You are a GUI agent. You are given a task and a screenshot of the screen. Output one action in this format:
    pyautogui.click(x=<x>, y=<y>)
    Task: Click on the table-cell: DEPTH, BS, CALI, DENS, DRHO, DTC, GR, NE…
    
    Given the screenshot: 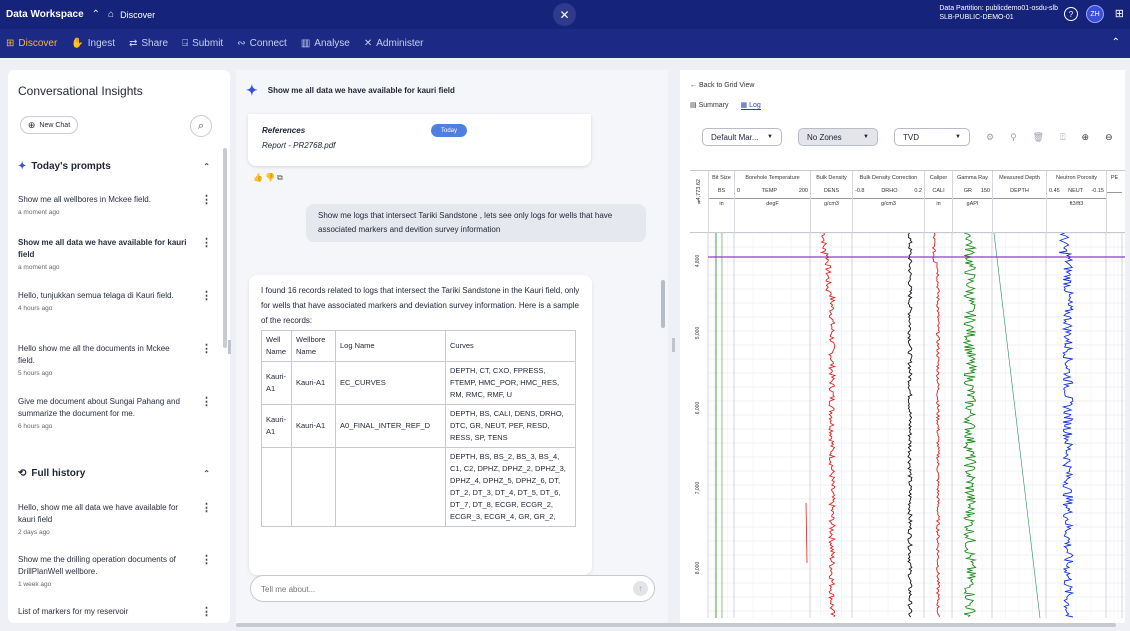 What is the action you would take?
    pyautogui.click(x=510, y=426)
    